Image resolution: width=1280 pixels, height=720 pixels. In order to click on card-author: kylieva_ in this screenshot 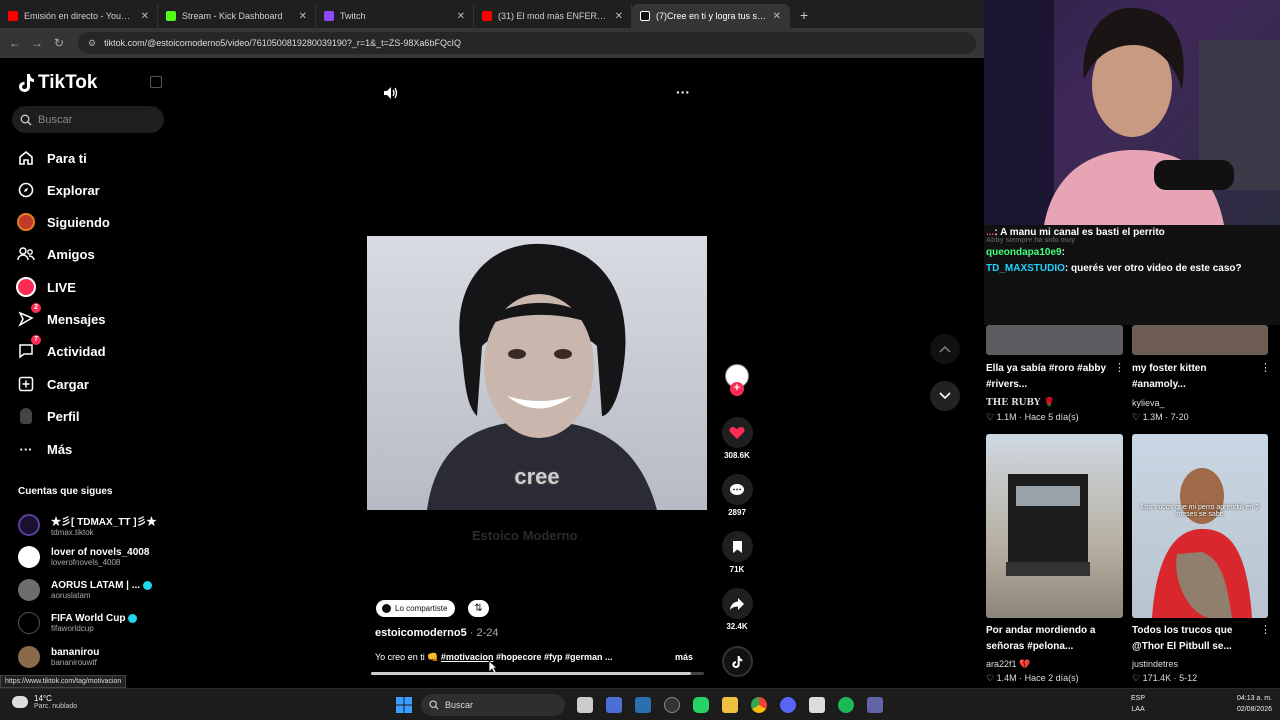, I will do `click(1148, 403)`.